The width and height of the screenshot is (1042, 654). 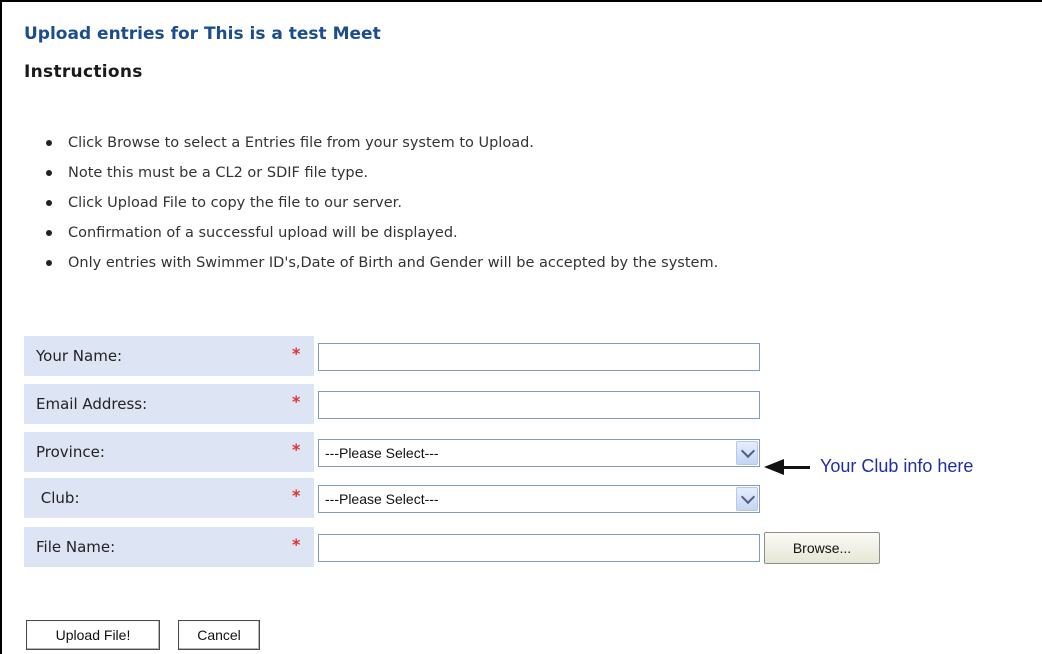 I want to click on club-dropdown-button, so click(x=747, y=499).